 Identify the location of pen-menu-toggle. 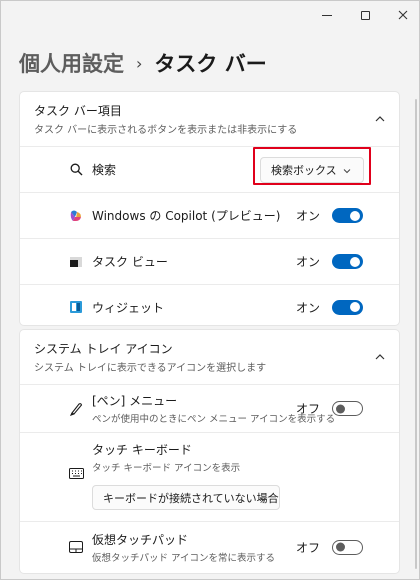
(347, 408).